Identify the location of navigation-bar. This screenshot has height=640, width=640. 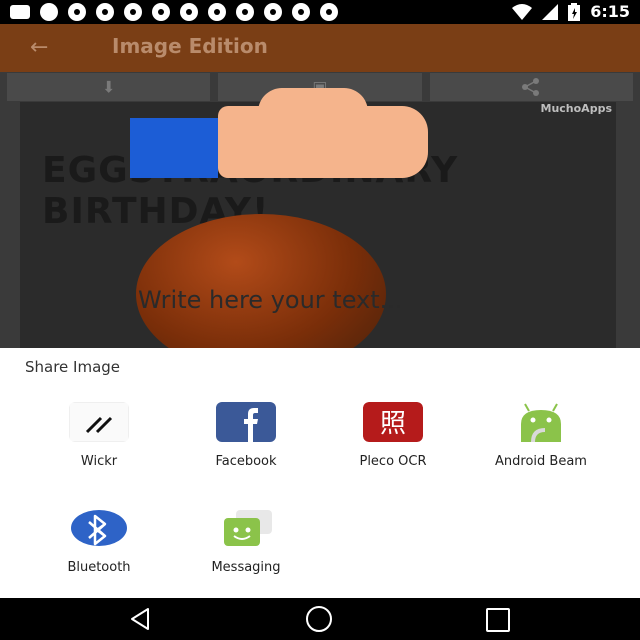
(320, 619).